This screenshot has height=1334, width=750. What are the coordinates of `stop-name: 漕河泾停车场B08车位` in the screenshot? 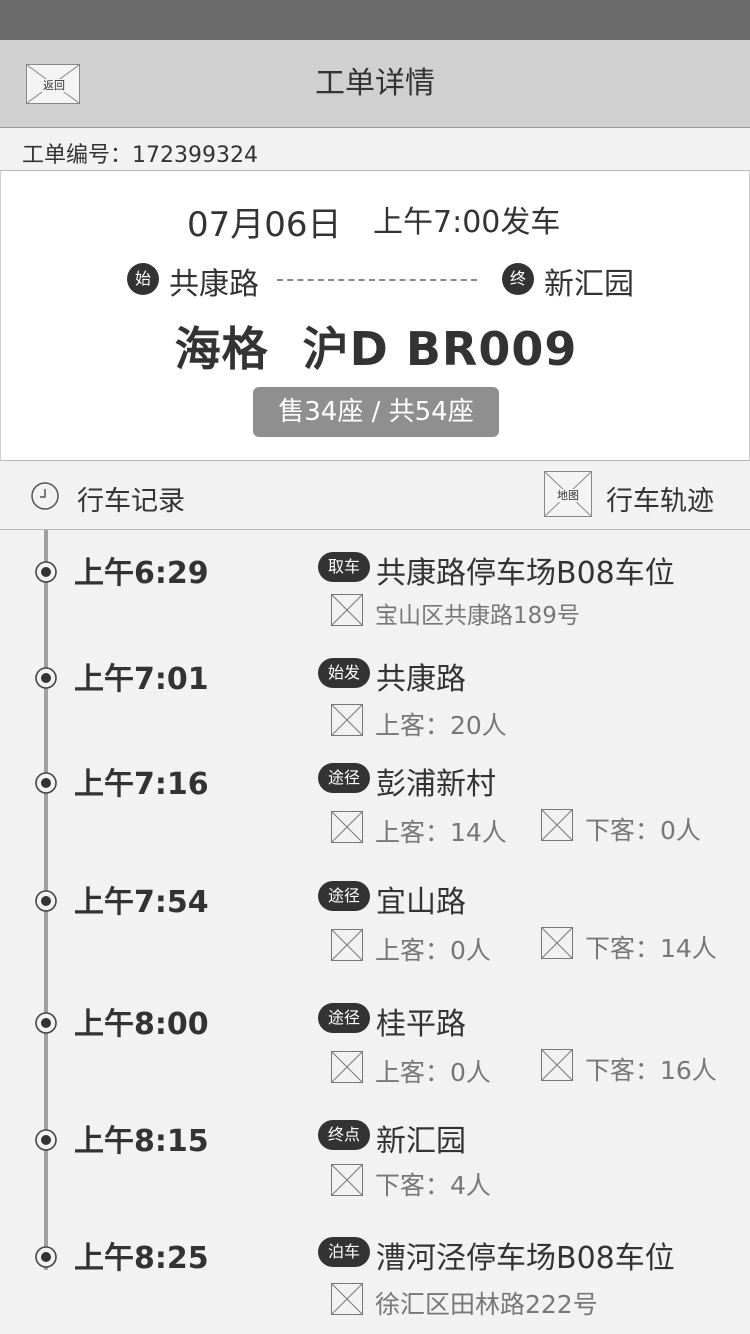 It's located at (525, 1258).